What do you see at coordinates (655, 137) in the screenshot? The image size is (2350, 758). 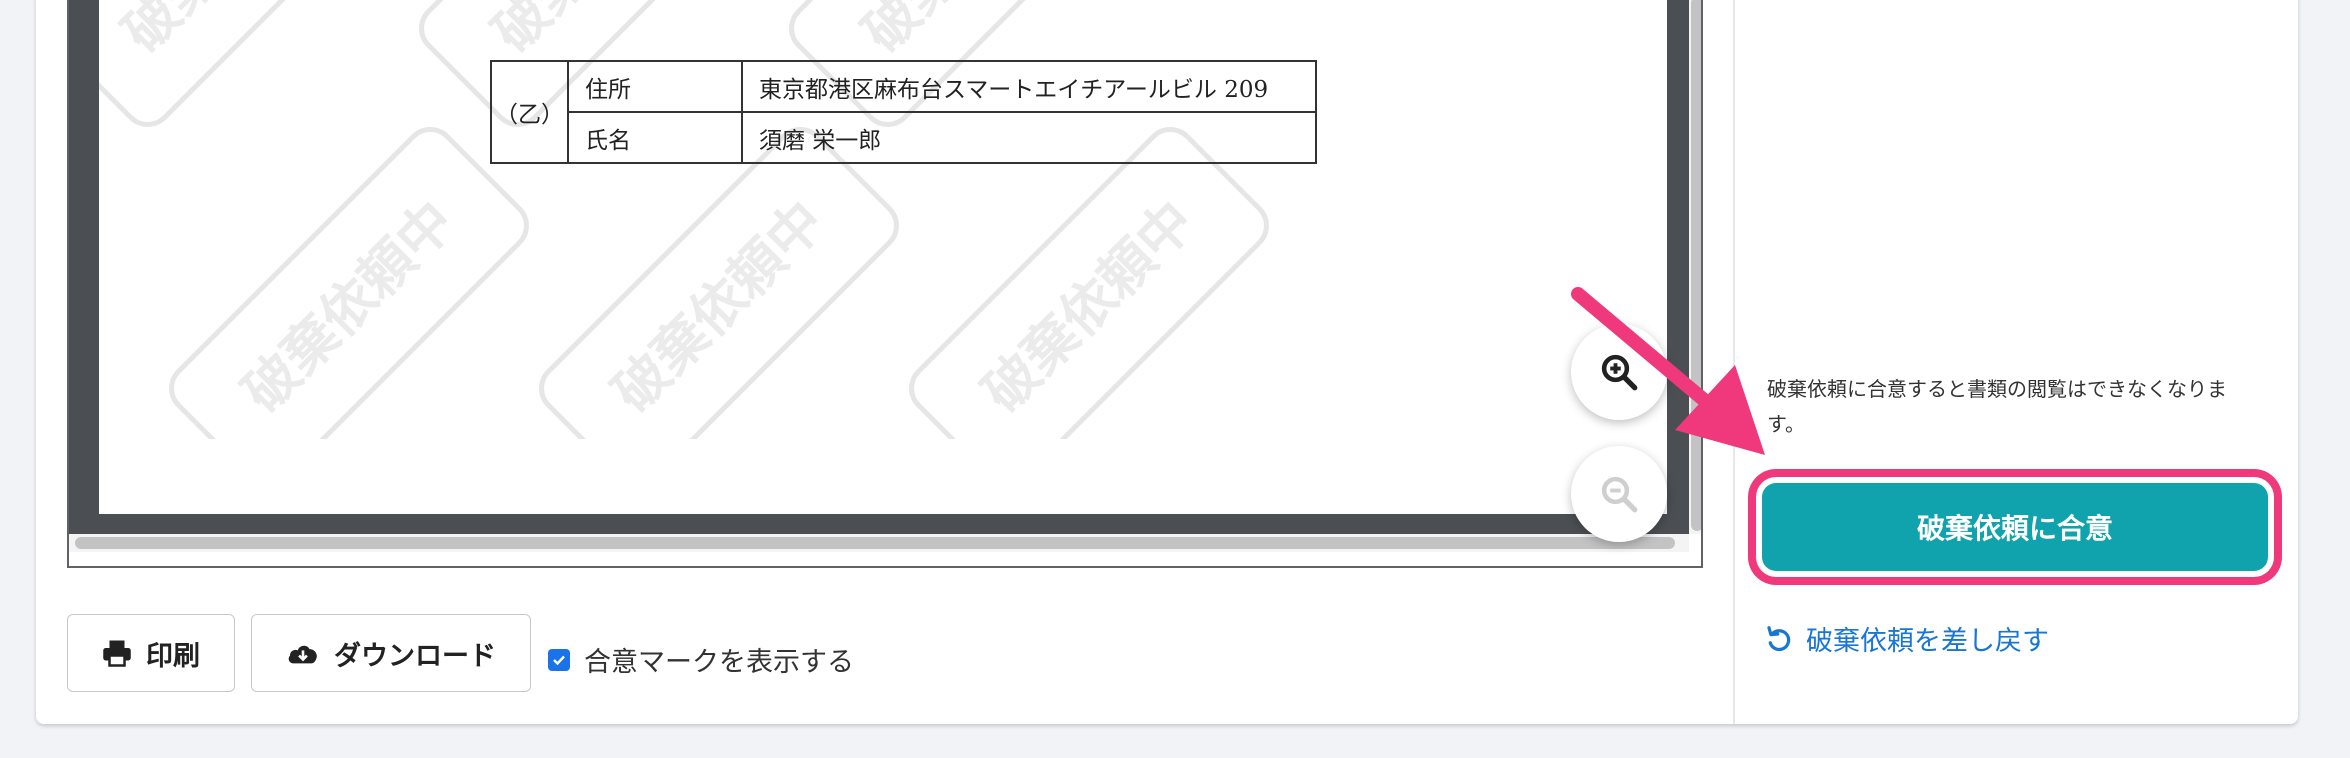 I see `name-label: 氏名` at bounding box center [655, 137].